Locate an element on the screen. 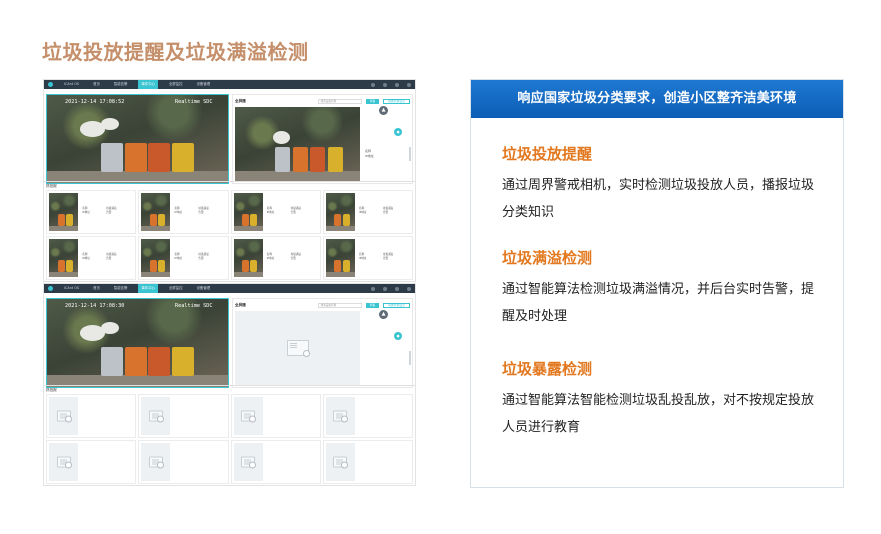 This screenshot has height=534, width=881. feature-exposure-detection: 垃圾暴露检测 通过智能算法智能检测垃圾乱投乱放，对不按规定投放人员进行教育 is located at coordinates (662, 399).